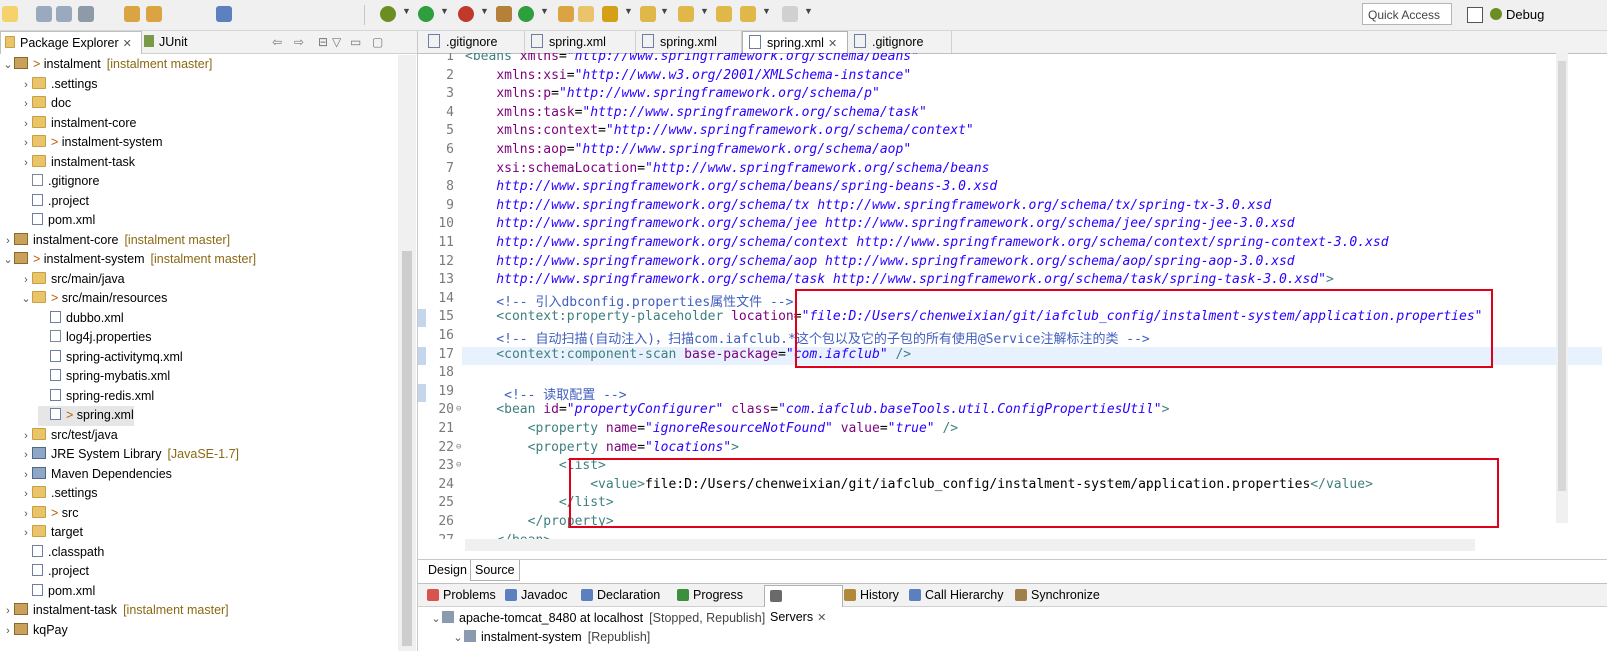 The width and height of the screenshot is (1607, 652). I want to click on tab-problems: Problems, so click(462, 595).